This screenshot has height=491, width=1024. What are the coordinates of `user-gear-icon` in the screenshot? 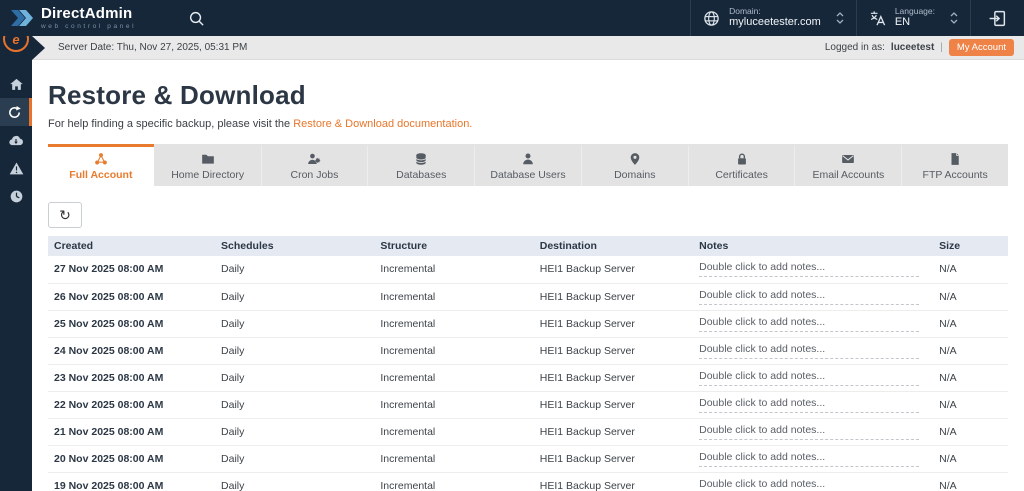 It's located at (314, 159).